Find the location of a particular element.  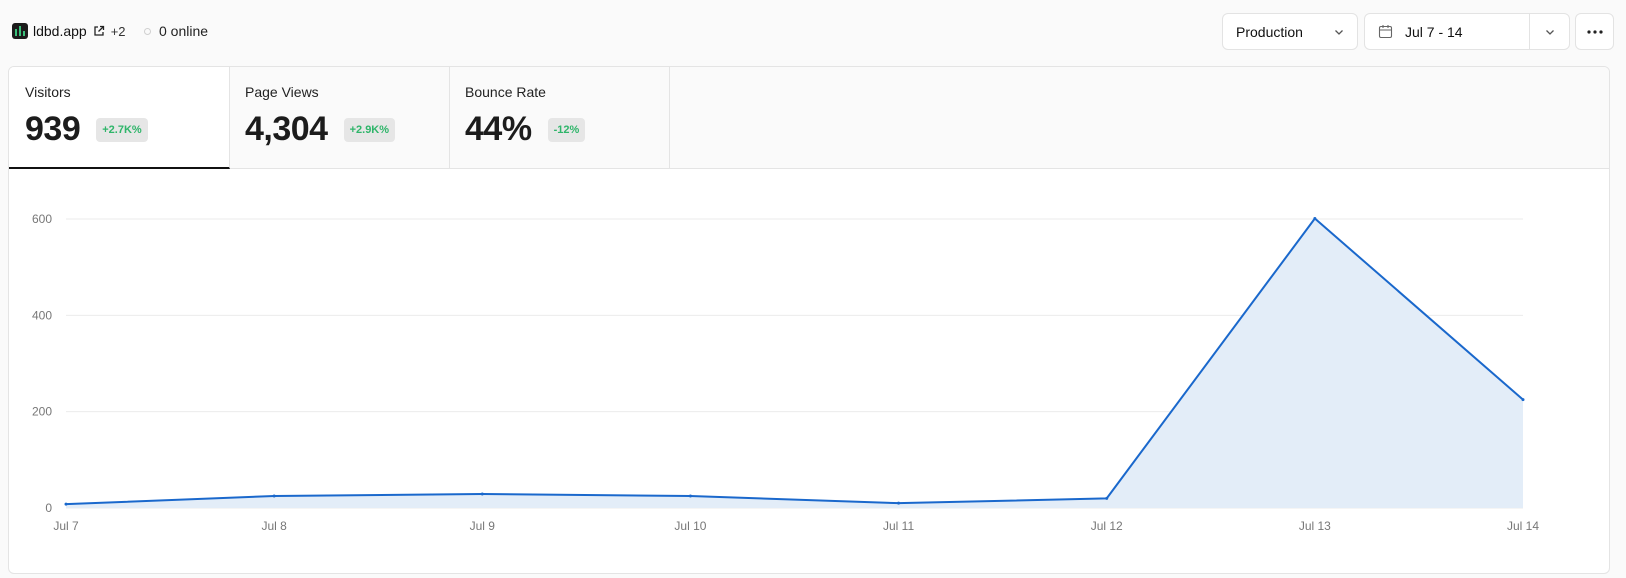

stat-label: Page Views is located at coordinates (282, 92).